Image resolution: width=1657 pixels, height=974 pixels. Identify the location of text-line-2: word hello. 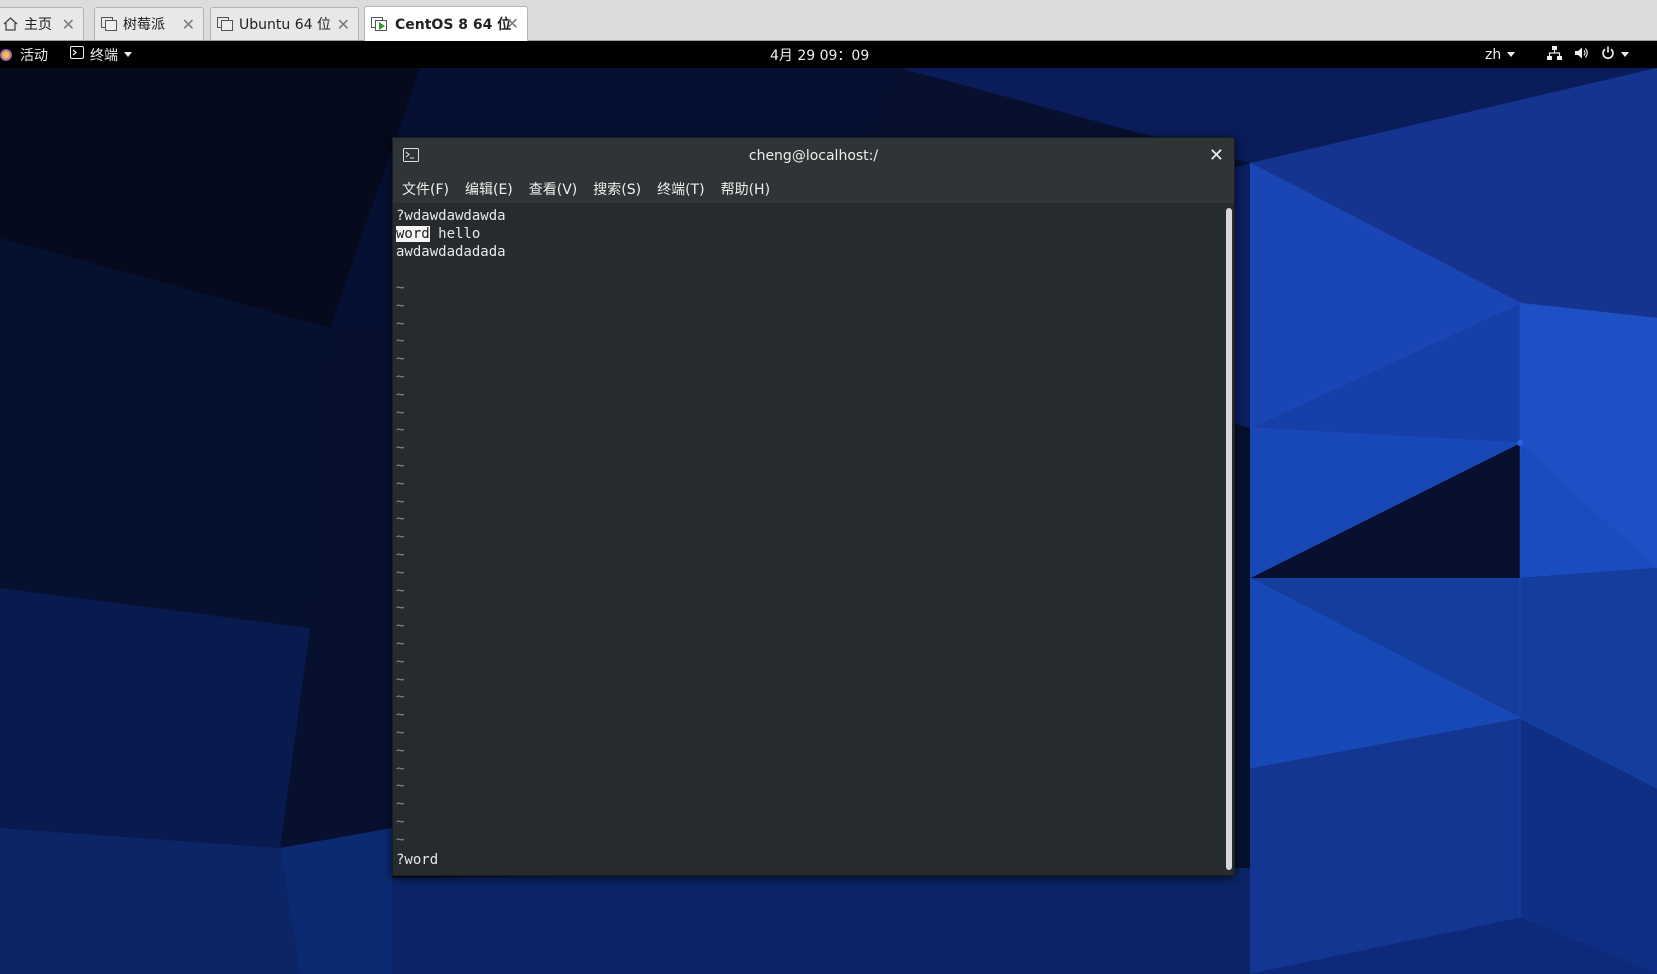
(438, 234).